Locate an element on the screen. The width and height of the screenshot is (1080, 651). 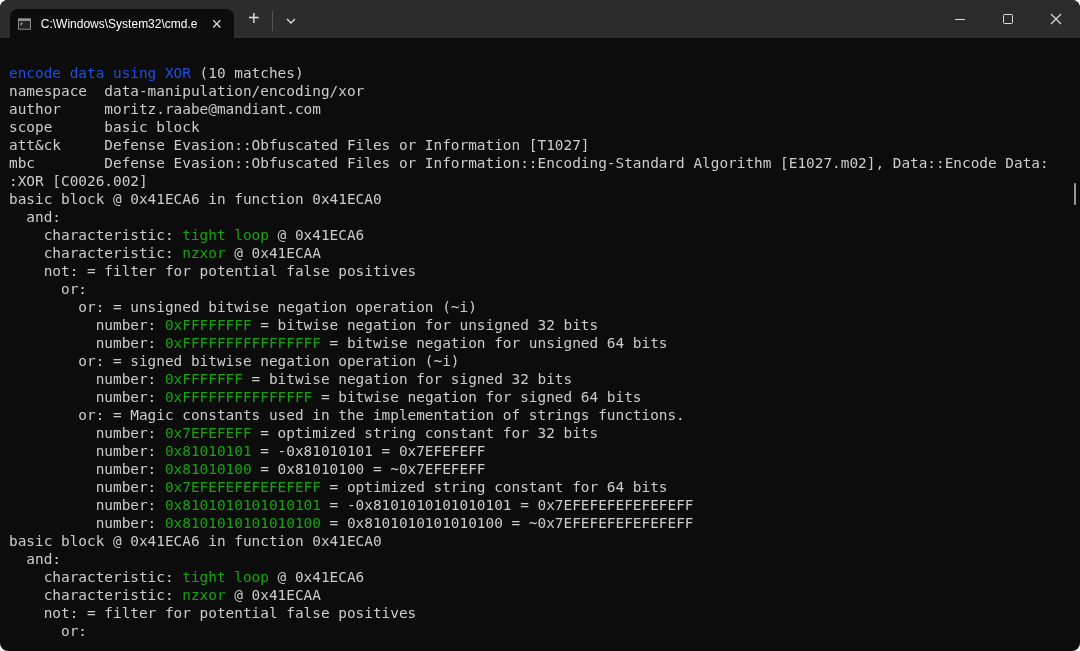
terminal-tab: C:\Windows\System32\cmd.e × is located at coordinates (122, 23).